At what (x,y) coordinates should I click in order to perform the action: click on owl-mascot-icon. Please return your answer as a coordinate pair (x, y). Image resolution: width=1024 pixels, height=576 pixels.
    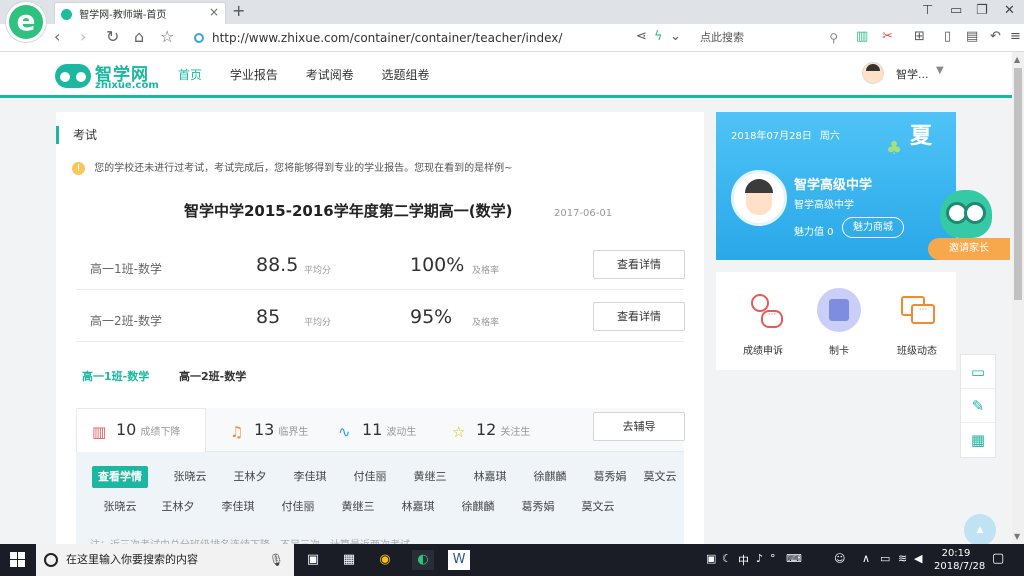
    Looking at the image, I should click on (966, 214).